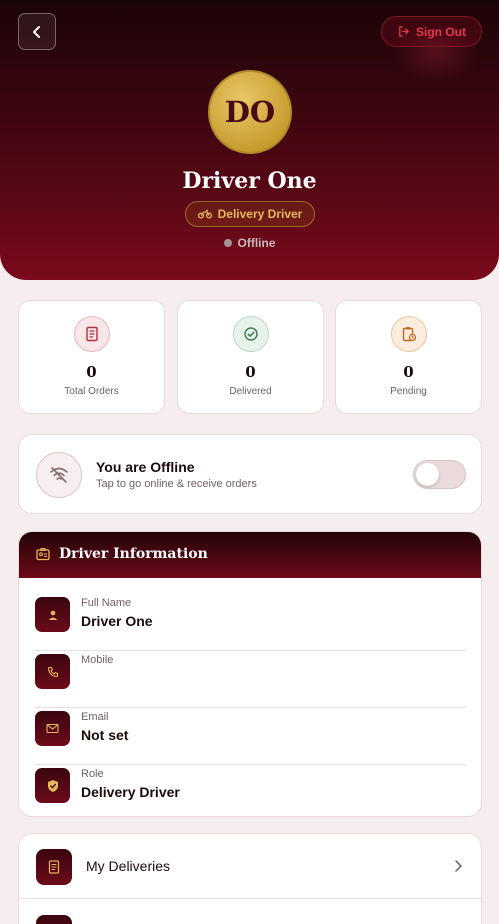 The height and width of the screenshot is (924, 499). Describe the element at coordinates (43, 554) in the screenshot. I see `id-badge-icon` at that location.